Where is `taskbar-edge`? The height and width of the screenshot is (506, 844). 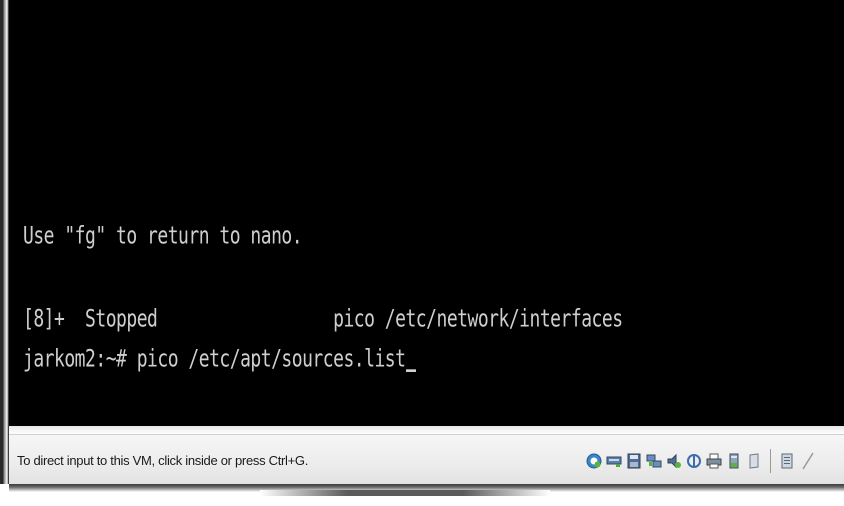 taskbar-edge is located at coordinates (405, 493).